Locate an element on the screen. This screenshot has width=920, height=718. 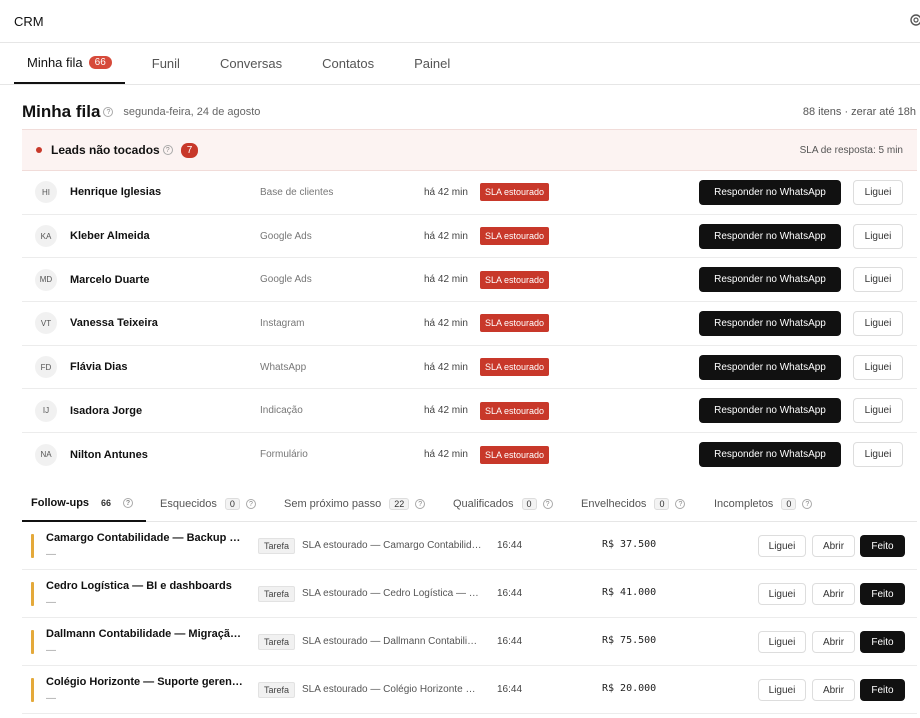
lead-source: Base de clientes is located at coordinates (297, 192).